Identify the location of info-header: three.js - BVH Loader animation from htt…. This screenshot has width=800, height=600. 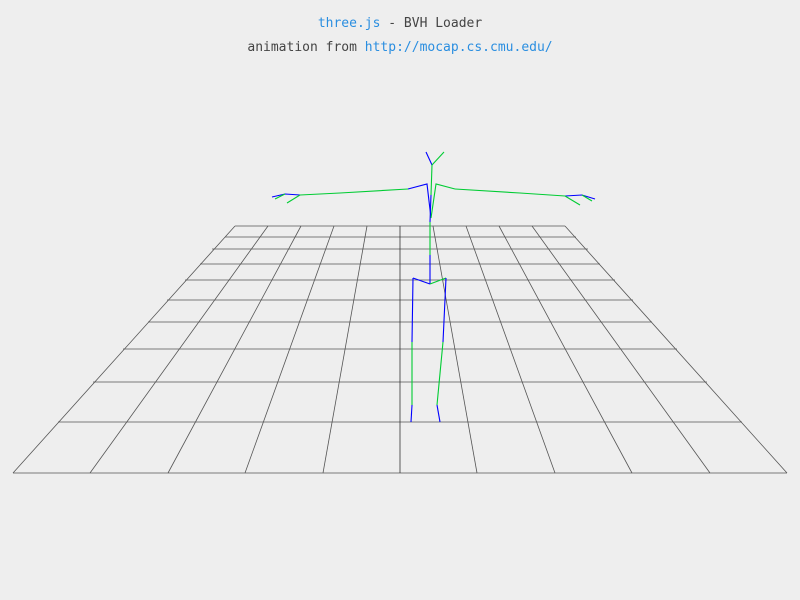
(400, 36).